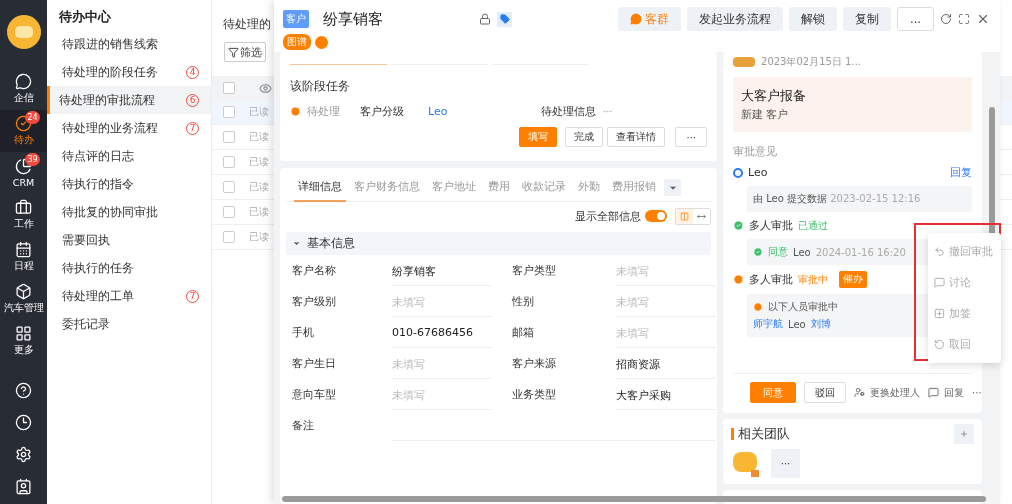 This screenshot has width=1012, height=504. Describe the element at coordinates (442, 270) in the screenshot. I see `field-value: 纷享销客` at that location.